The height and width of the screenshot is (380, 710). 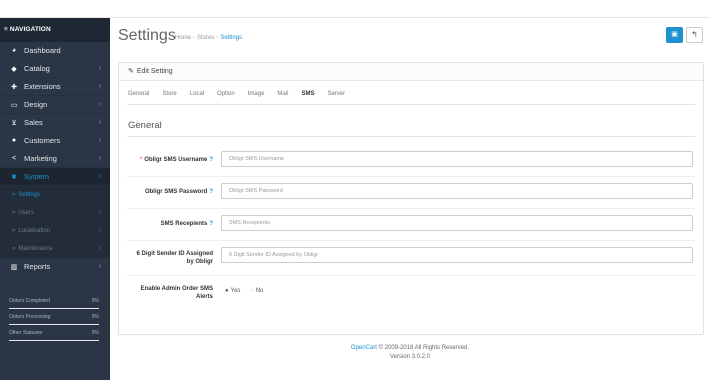 I want to click on hamburger-icon: ≡, so click(x=6, y=30).